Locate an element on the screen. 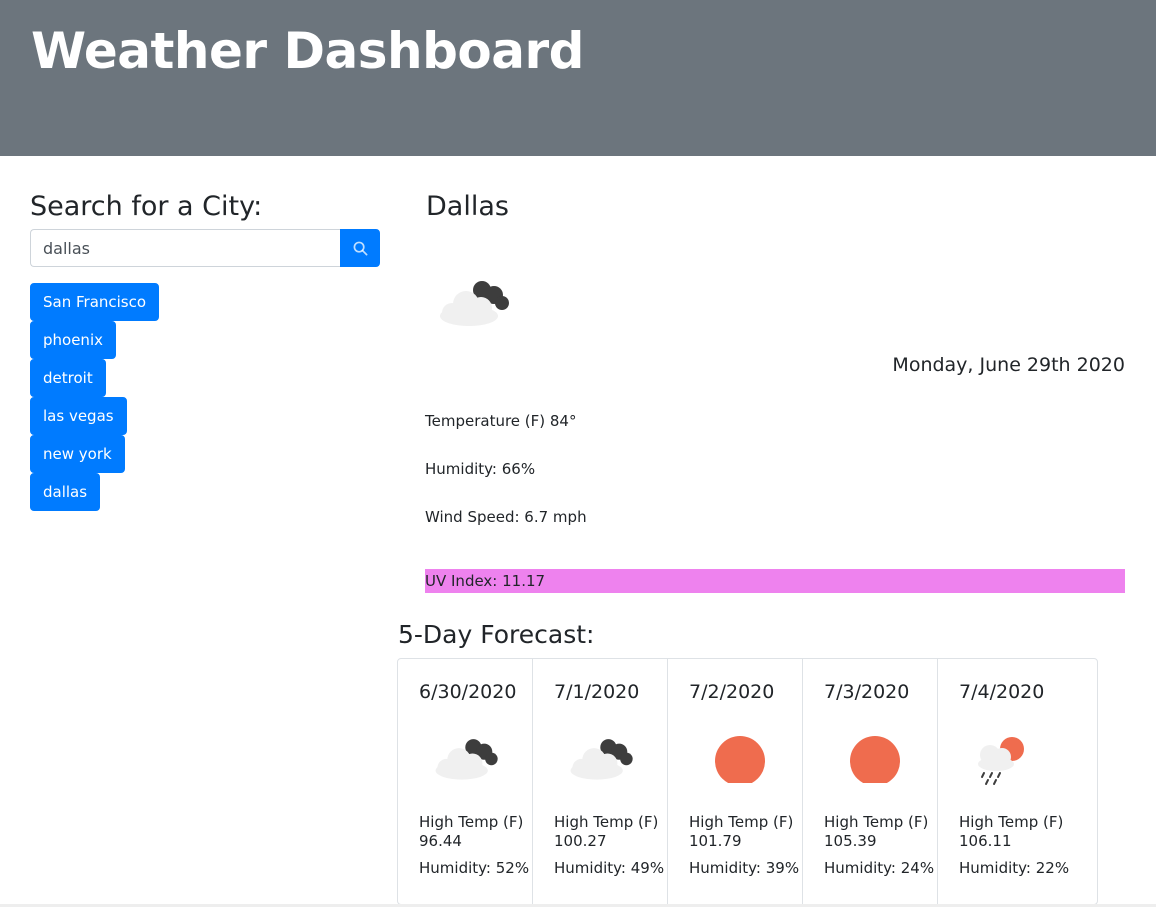 The image size is (1156, 907). history-city-button: dallas is located at coordinates (65, 492).